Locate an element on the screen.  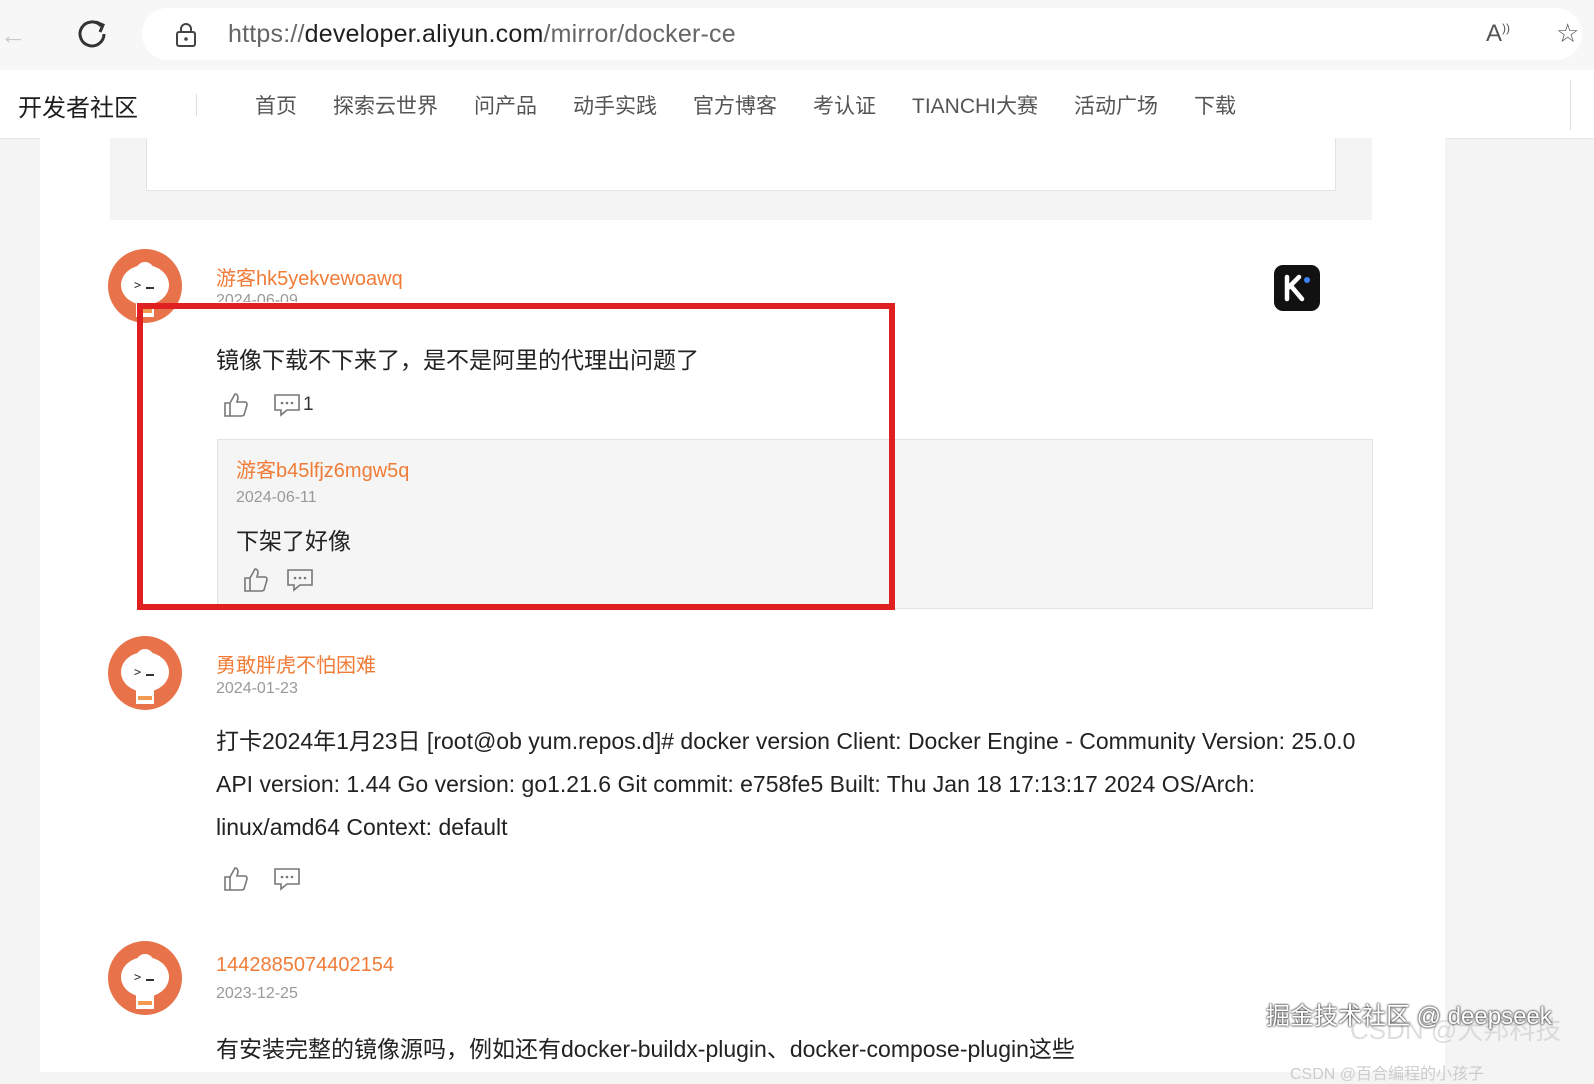
read-aloud-icon: A)) is located at coordinates (1498, 34).